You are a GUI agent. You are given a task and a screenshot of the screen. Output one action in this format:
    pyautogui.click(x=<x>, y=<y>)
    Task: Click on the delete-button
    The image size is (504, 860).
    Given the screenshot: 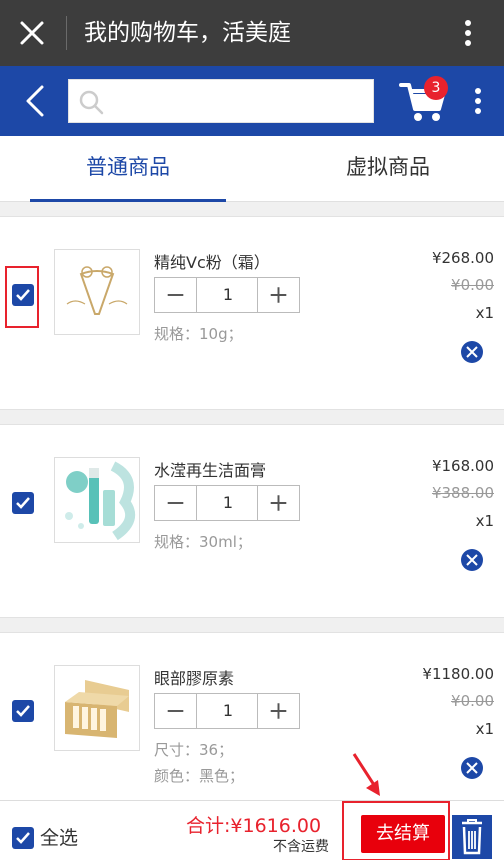 What is the action you would take?
    pyautogui.click(x=472, y=837)
    